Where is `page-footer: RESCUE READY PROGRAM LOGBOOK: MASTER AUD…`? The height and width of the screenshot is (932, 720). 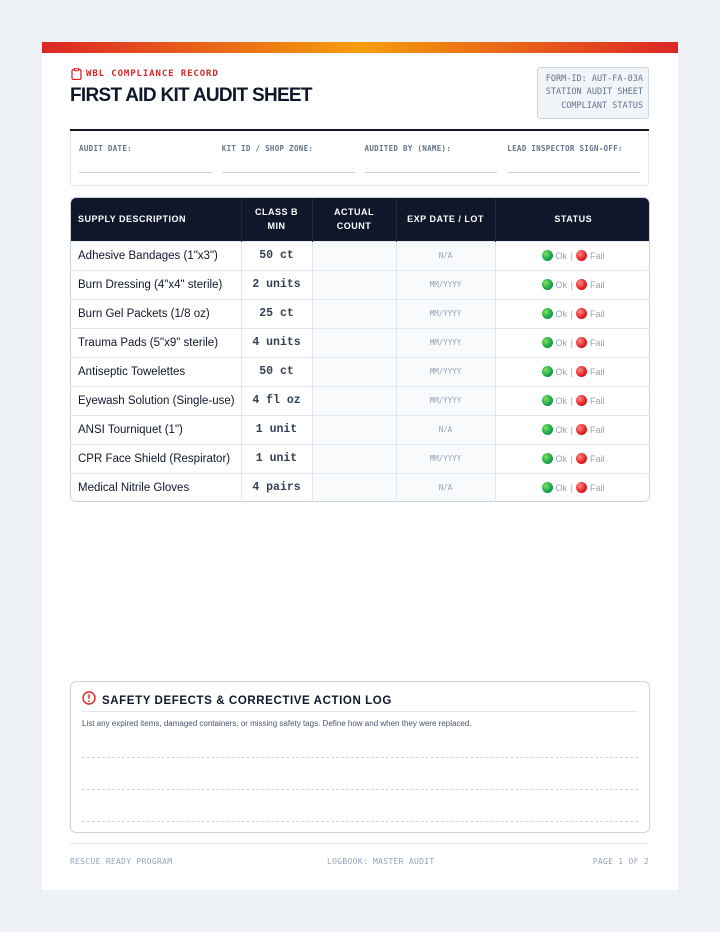 page-footer: RESCUE READY PROGRAM LOGBOOK: MASTER AUD… is located at coordinates (359, 861).